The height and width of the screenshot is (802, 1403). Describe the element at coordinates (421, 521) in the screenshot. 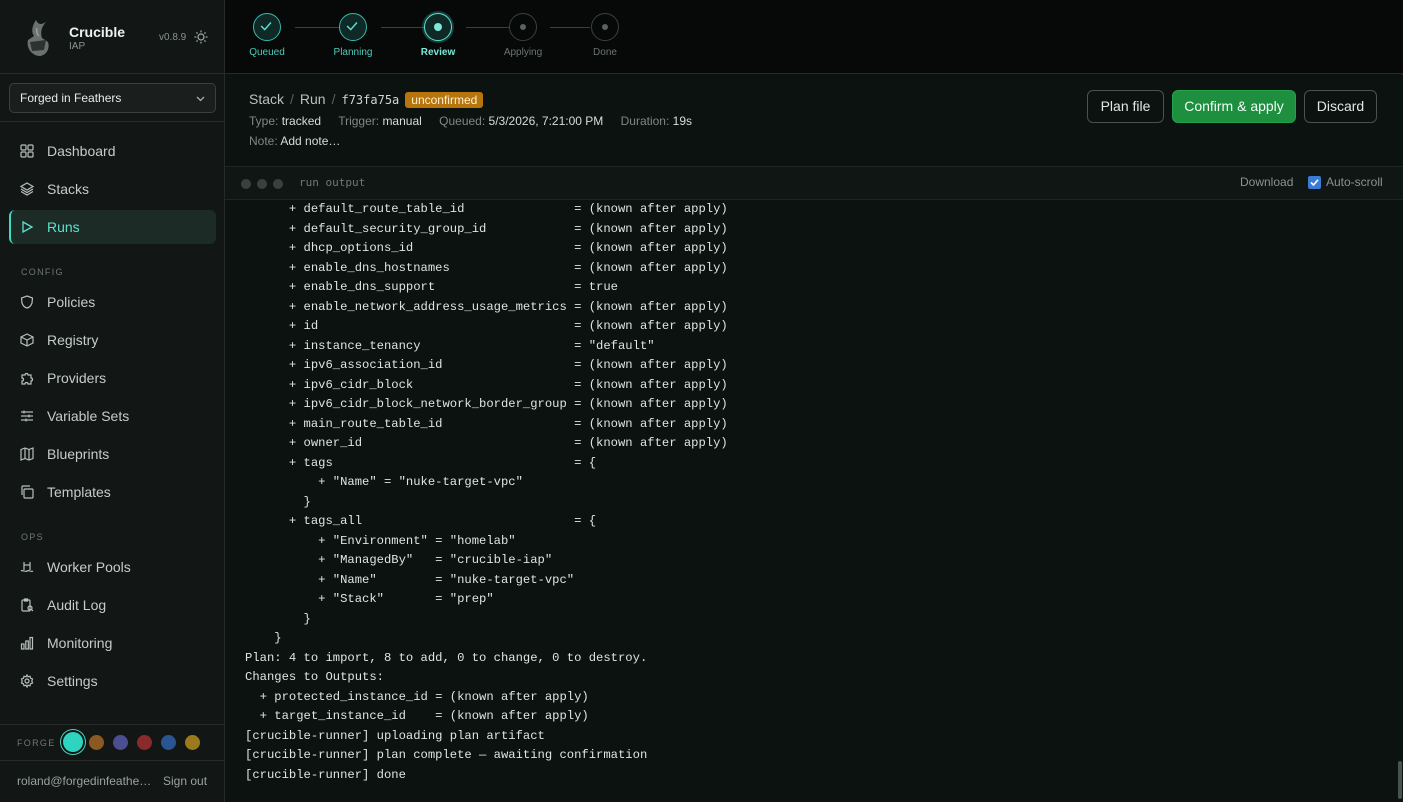

I see `output-line: + tags_all = {` at that location.